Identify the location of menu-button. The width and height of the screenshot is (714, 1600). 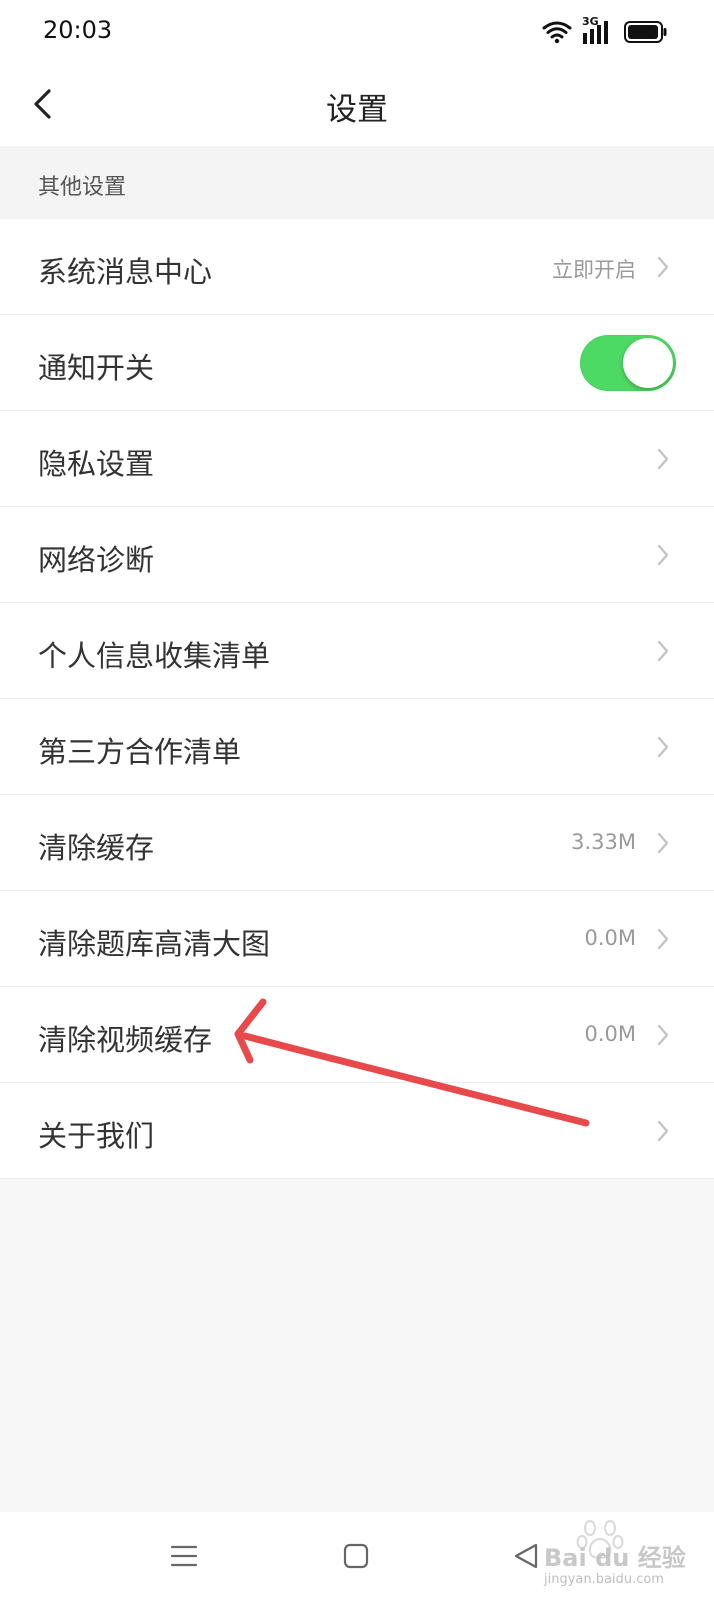
(184, 1556).